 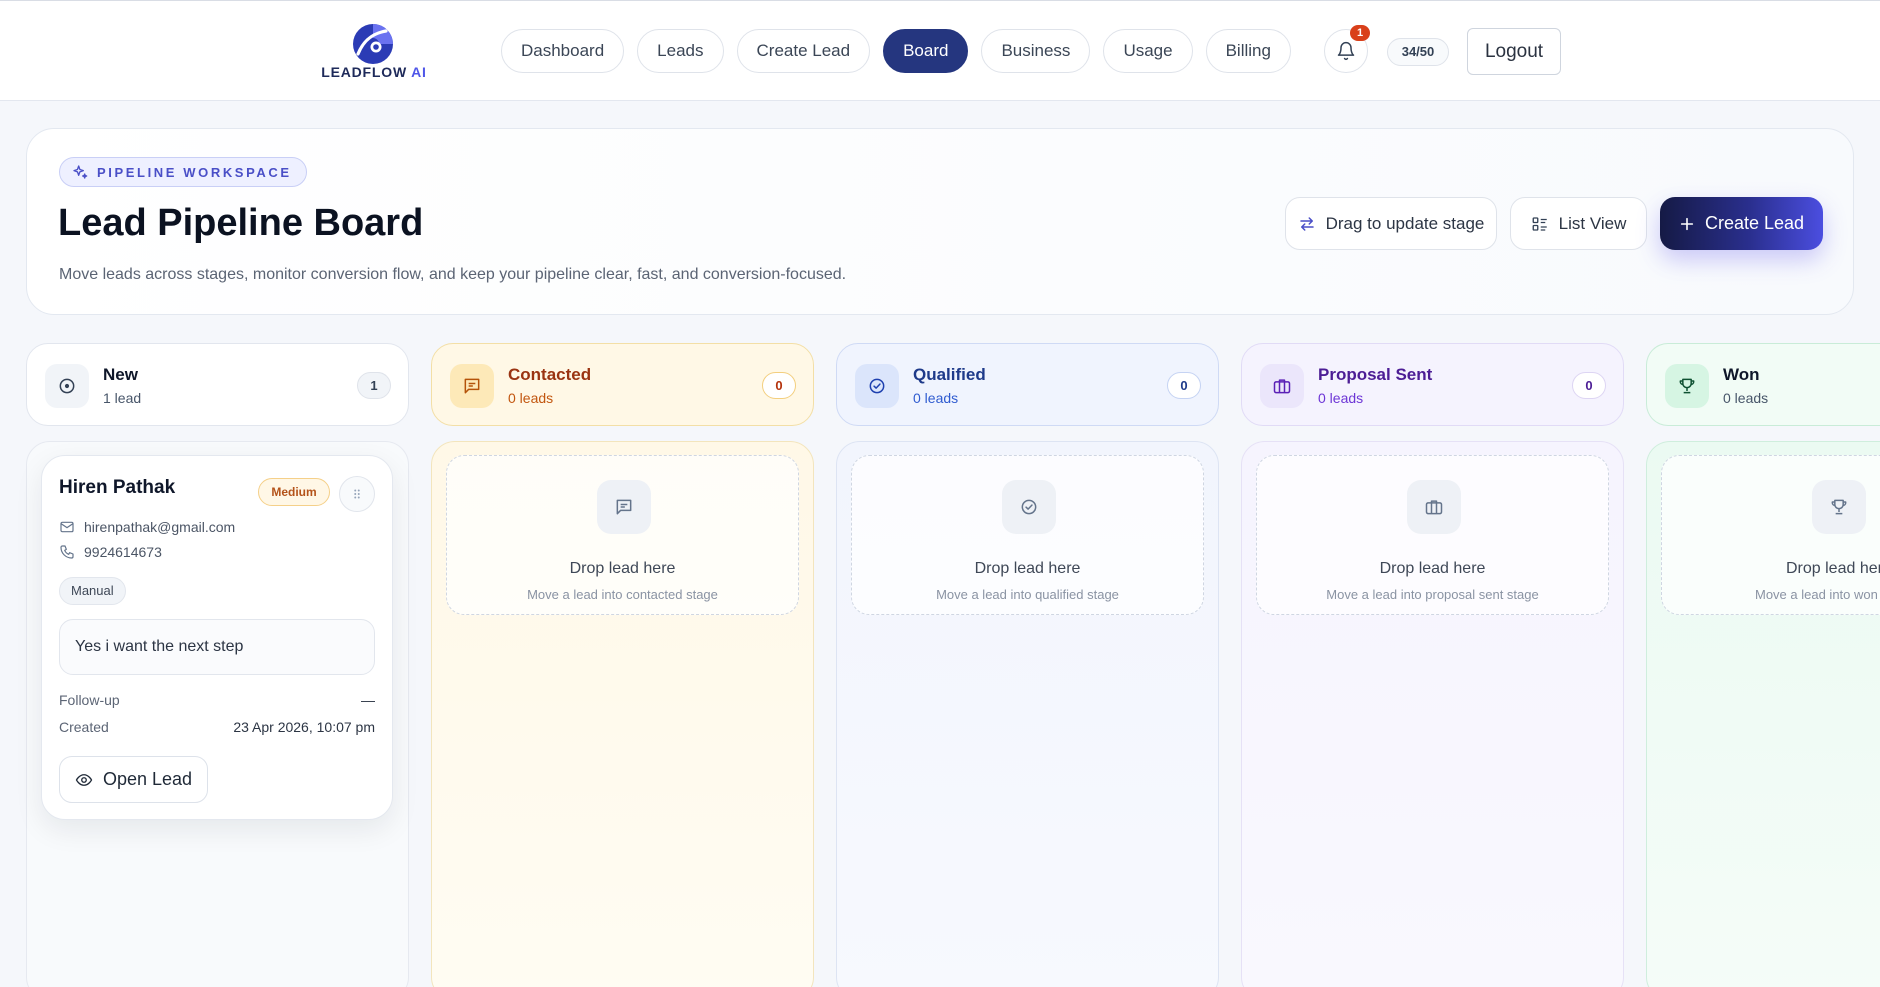 I want to click on open-lead-button: Open Lead, so click(x=133, y=779).